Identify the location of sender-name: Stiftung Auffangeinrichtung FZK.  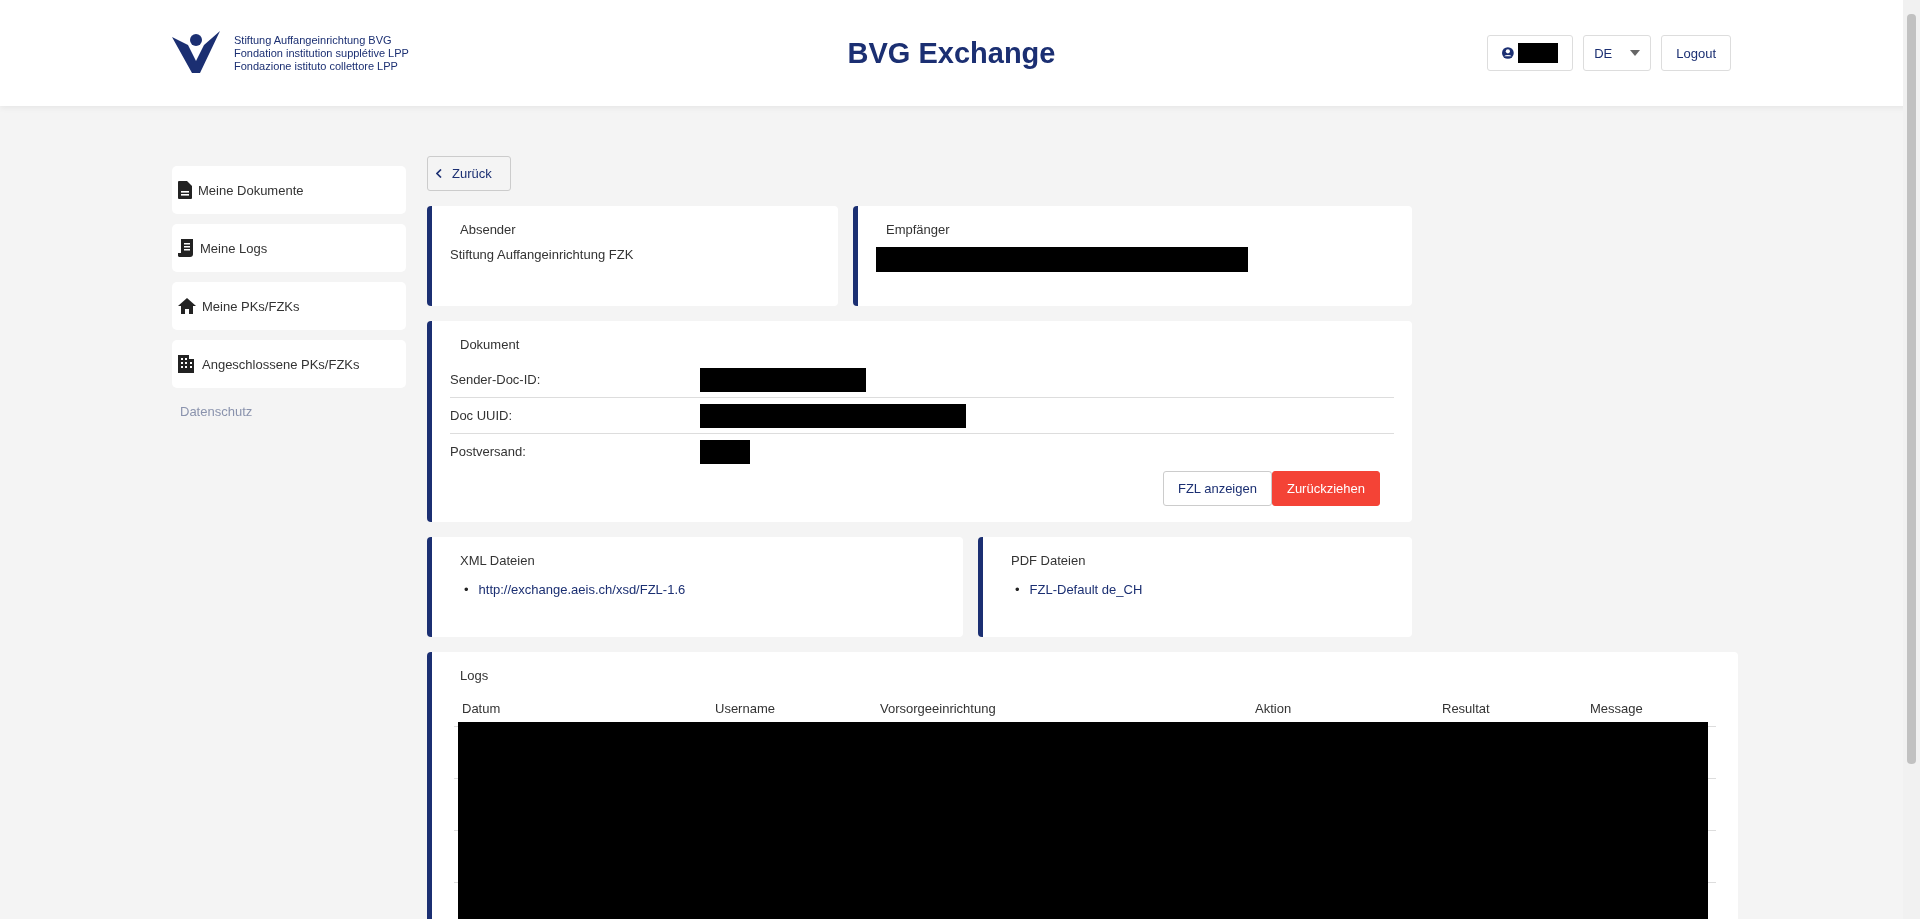
(542, 254).